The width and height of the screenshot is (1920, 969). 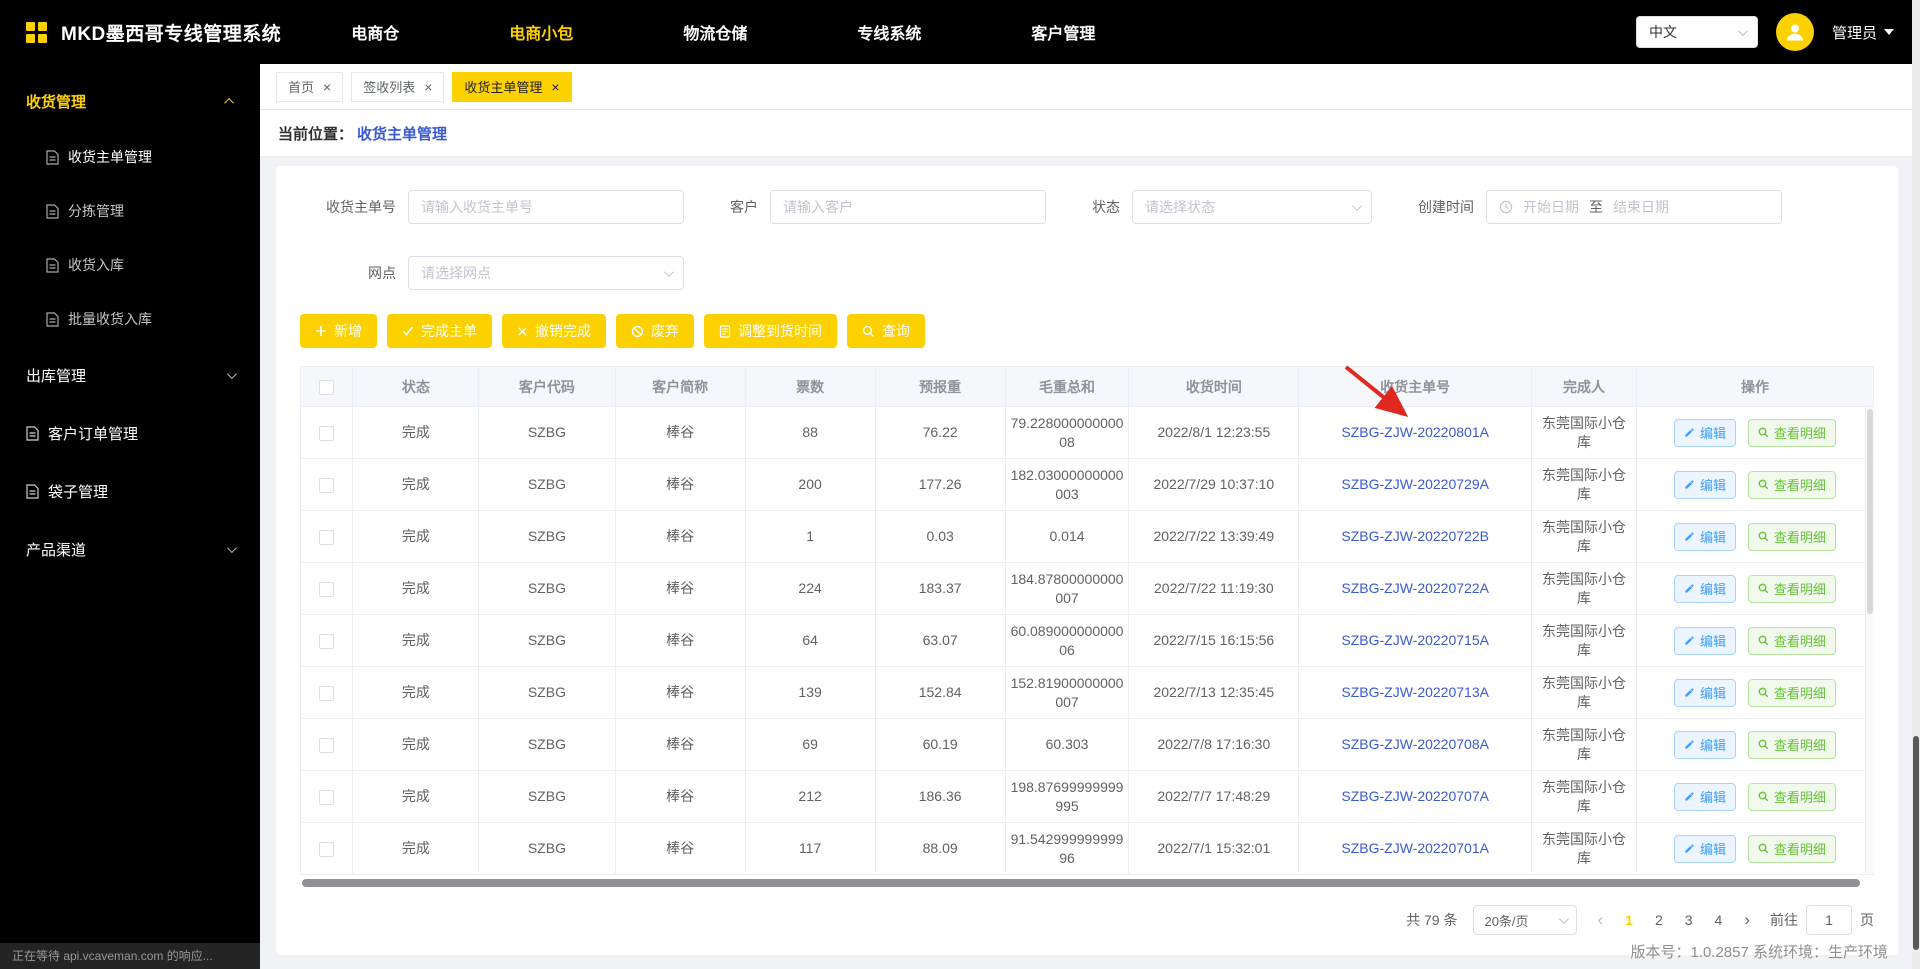 What do you see at coordinates (1415, 386) in the screenshot?
I see `col-header-master-no: 收货主单号` at bounding box center [1415, 386].